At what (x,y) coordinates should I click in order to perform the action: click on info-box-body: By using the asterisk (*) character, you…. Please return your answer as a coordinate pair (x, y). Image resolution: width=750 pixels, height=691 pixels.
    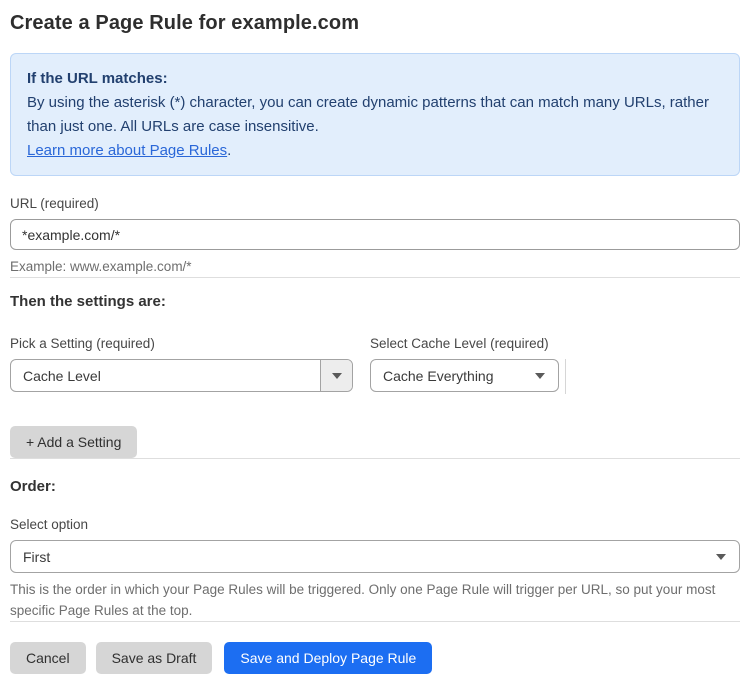
    Looking at the image, I should click on (368, 114).